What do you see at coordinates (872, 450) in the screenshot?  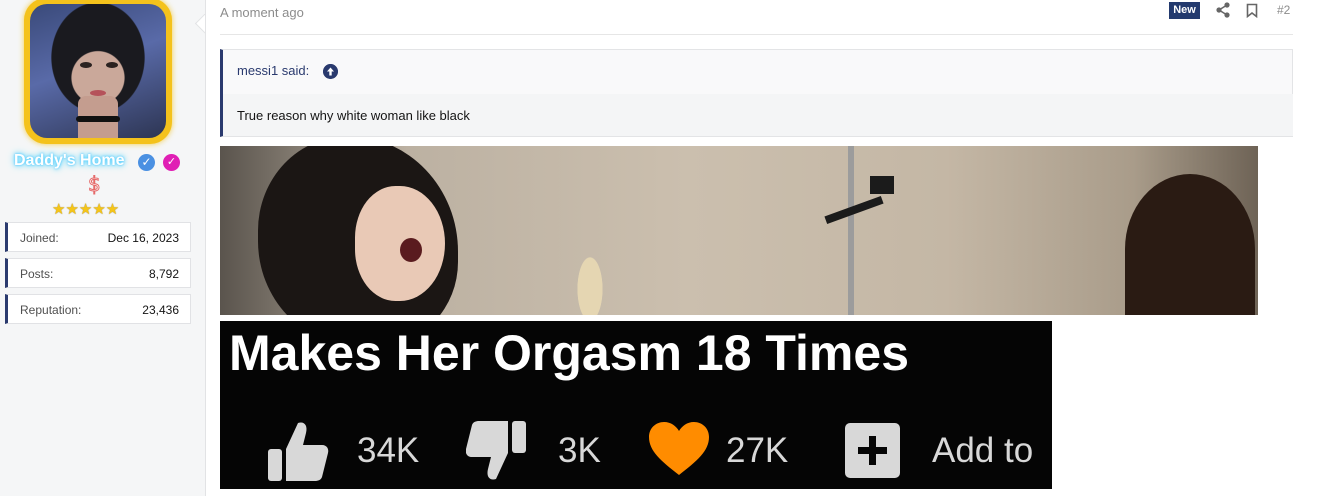 I see `plus-square-icon` at bounding box center [872, 450].